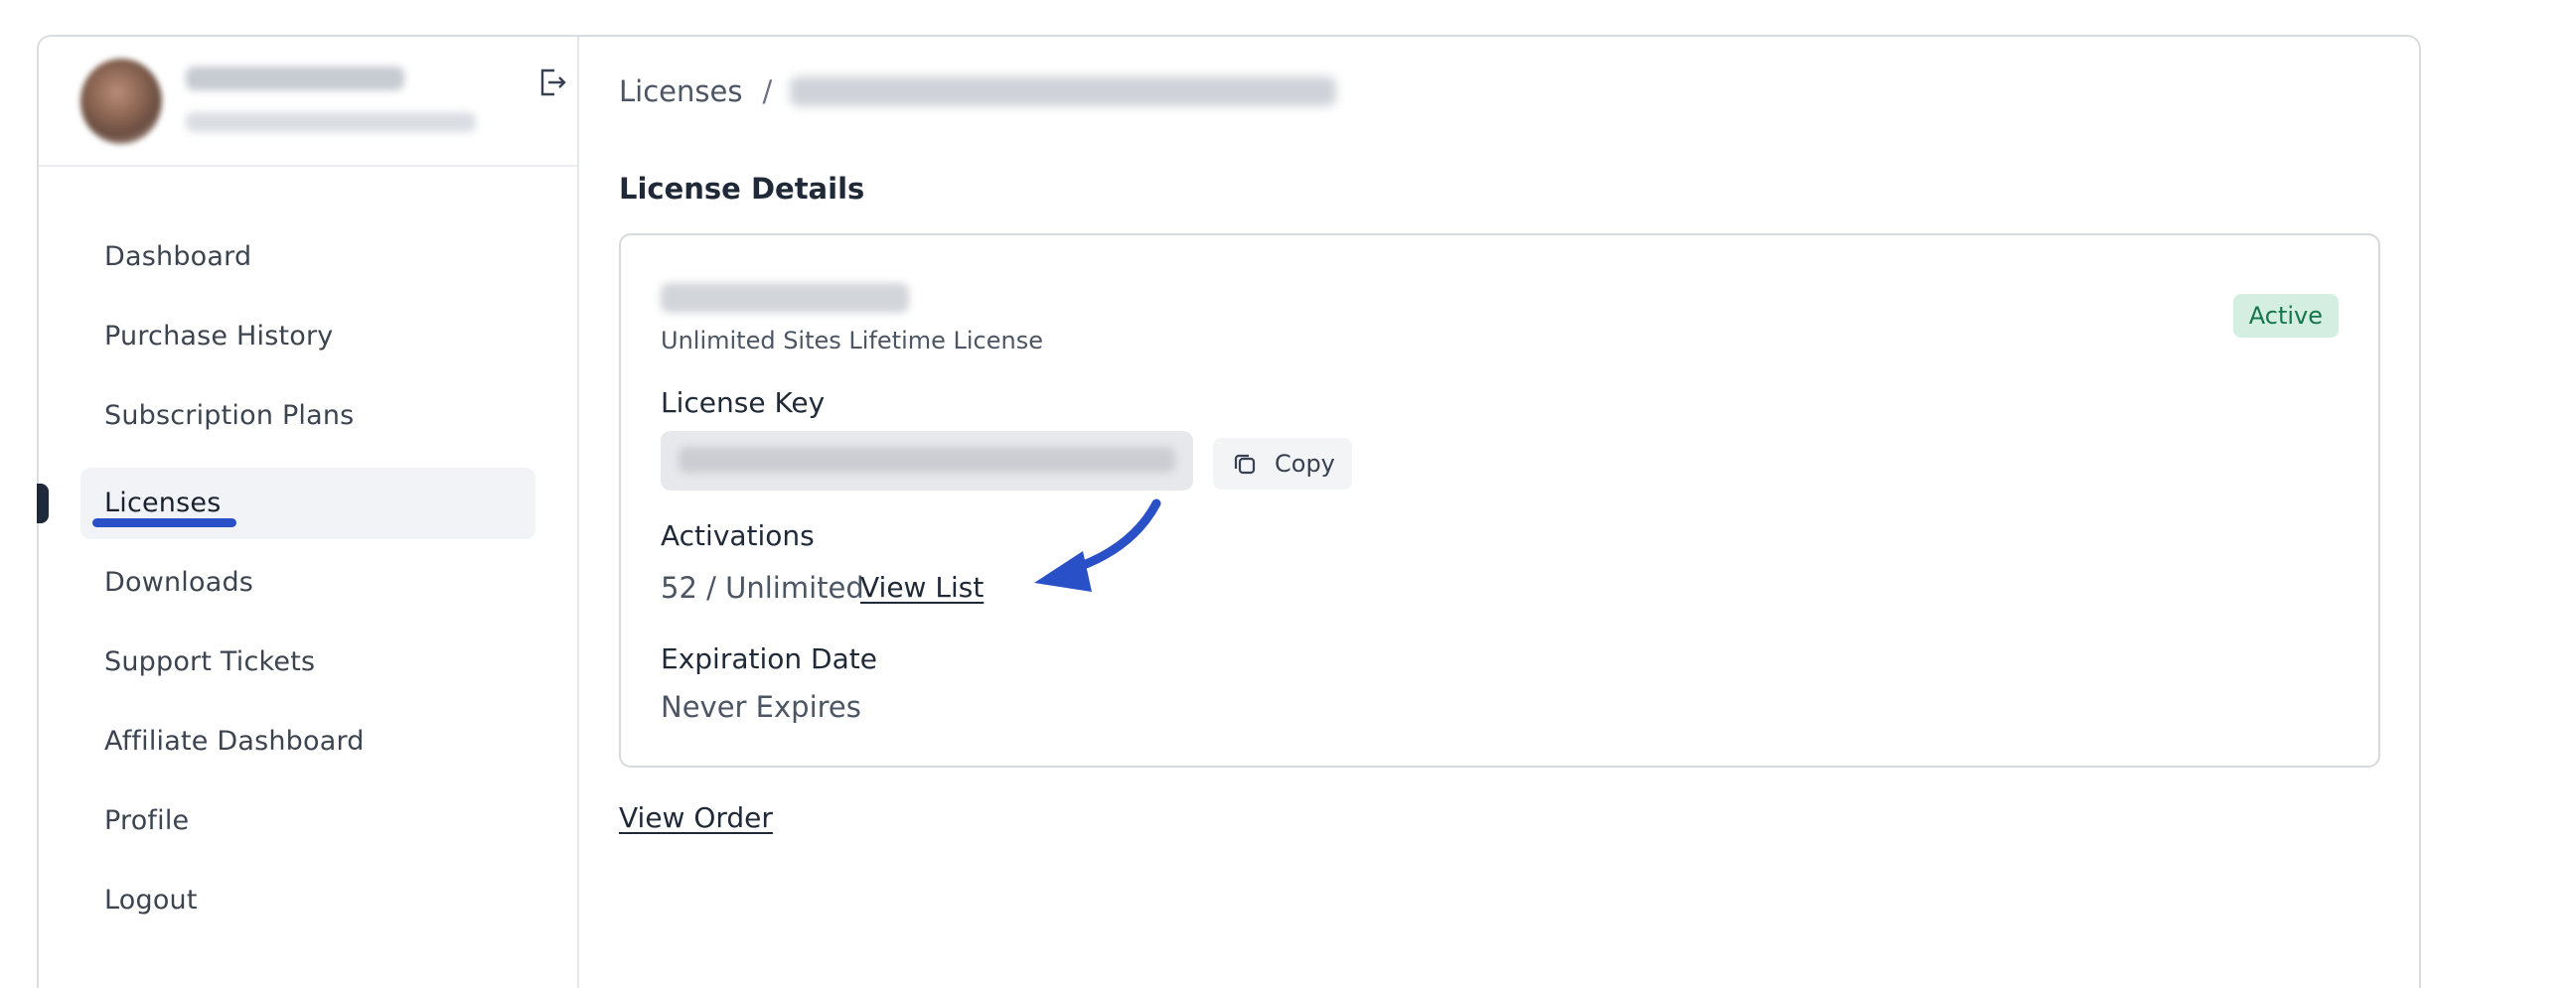  Describe the element at coordinates (163, 503) in the screenshot. I see `sidebar-item-label: Licenses` at that location.